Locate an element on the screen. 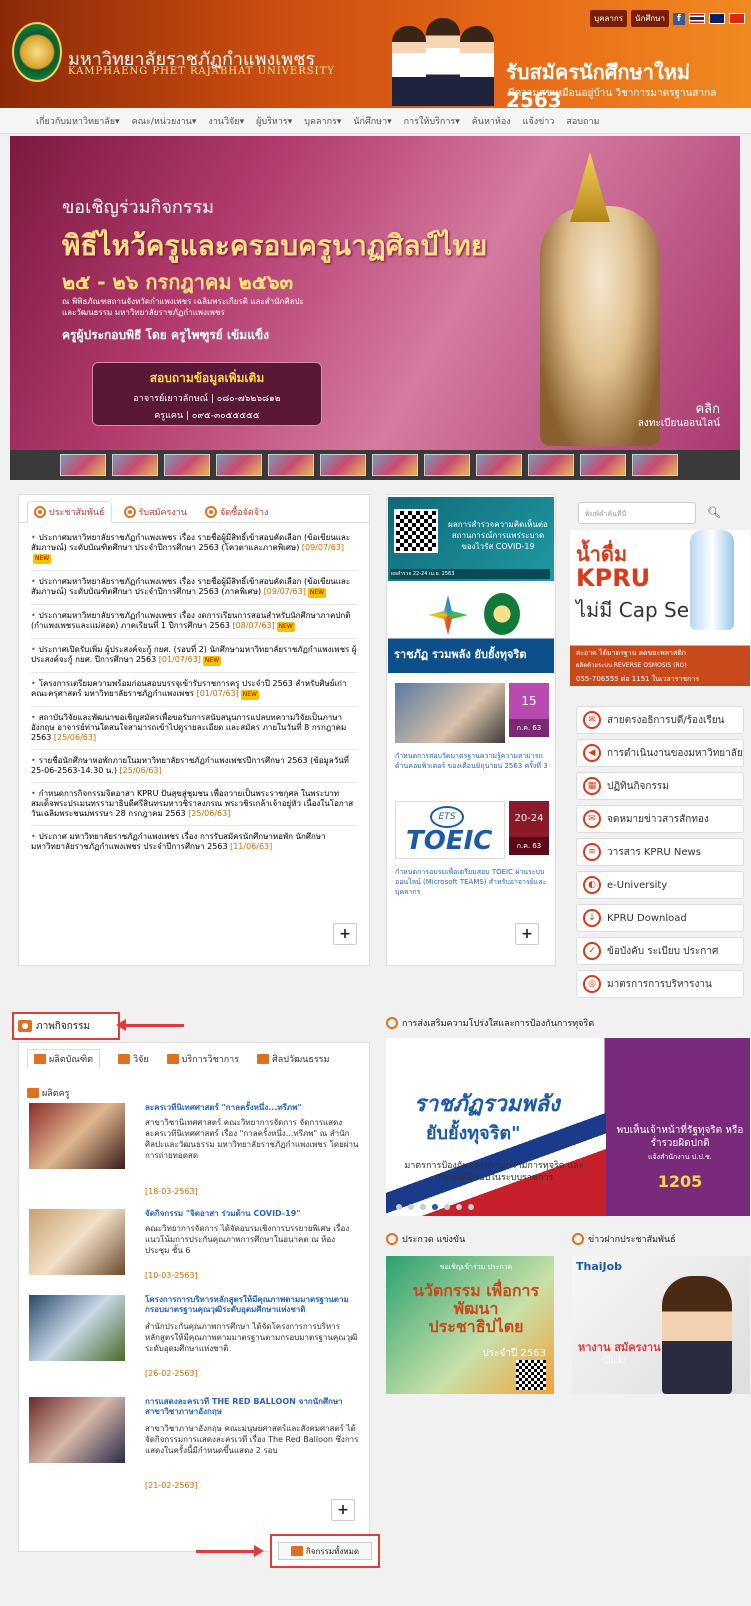  nav-personnel: บุคลากร▾ is located at coordinates (322, 121).